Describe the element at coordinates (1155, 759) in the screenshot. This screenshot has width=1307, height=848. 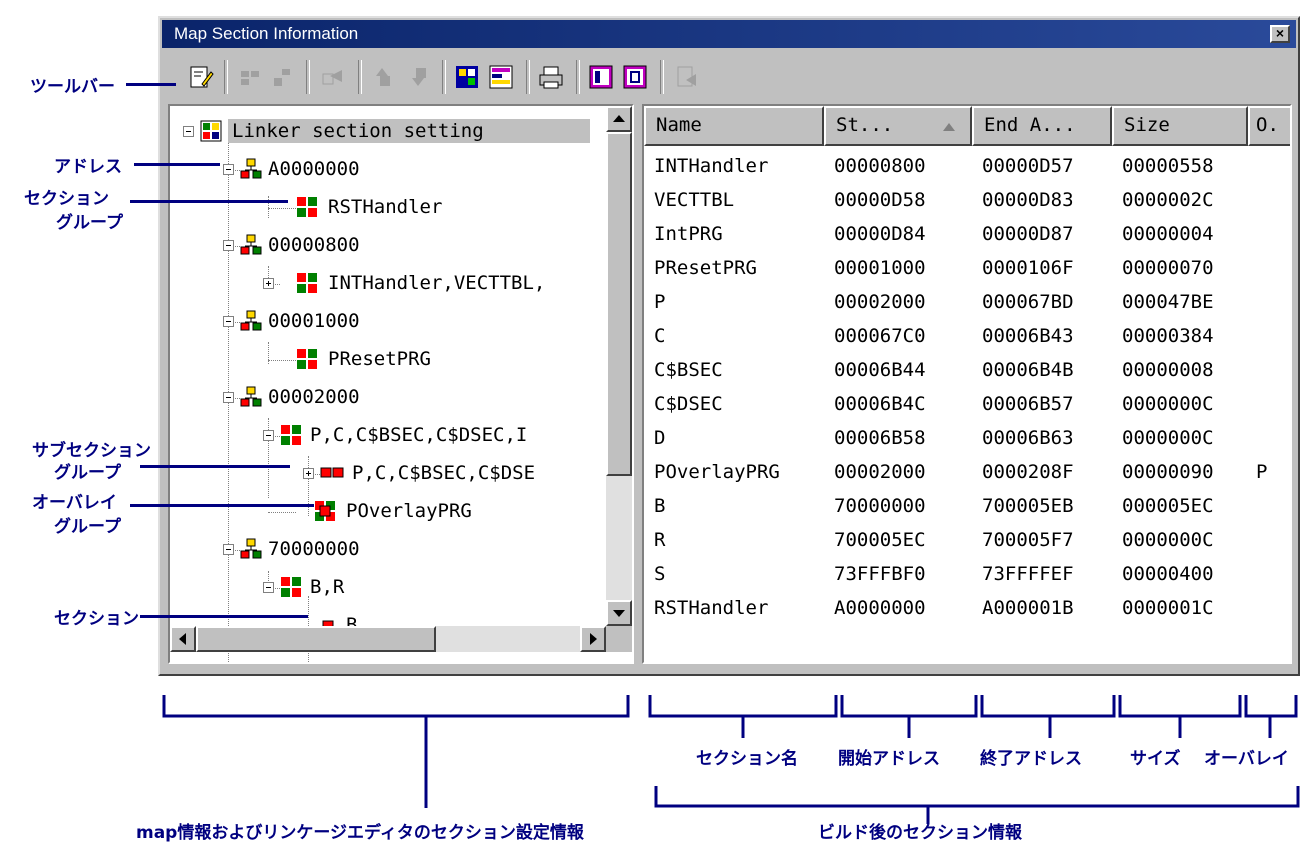
I see `label-col-size: サイズ` at that location.